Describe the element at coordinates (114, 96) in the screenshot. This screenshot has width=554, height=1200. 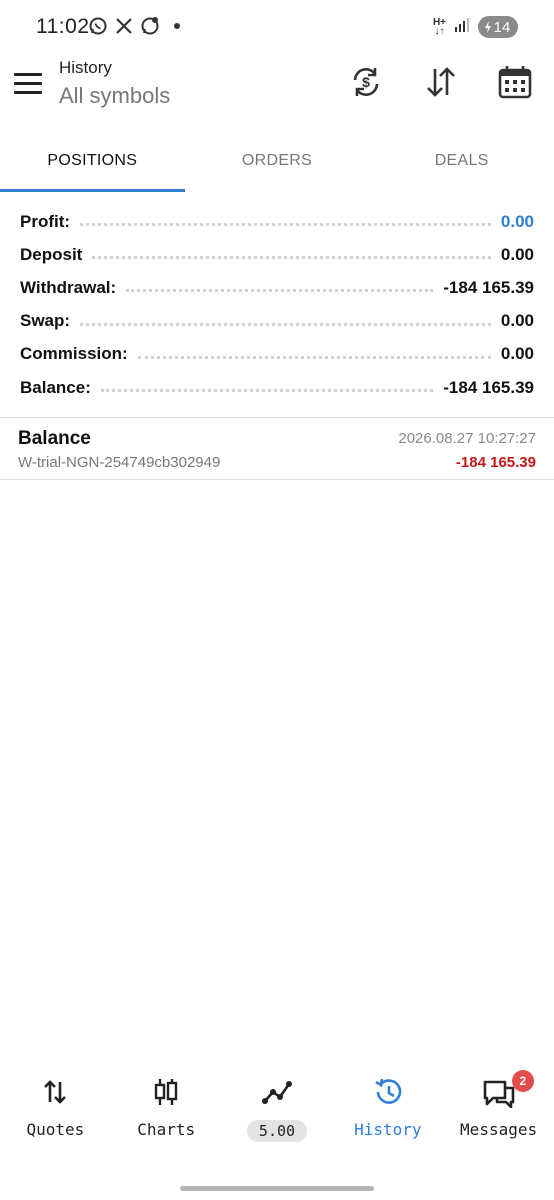
I see `symbol-filter: All symbols` at that location.